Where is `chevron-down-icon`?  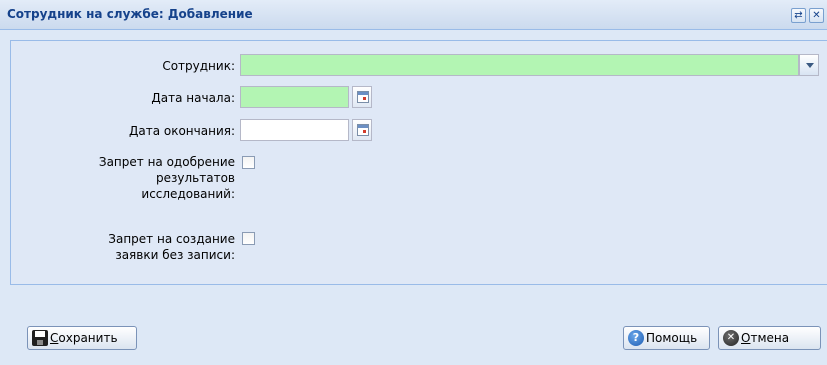
chevron-down-icon is located at coordinates (809, 65).